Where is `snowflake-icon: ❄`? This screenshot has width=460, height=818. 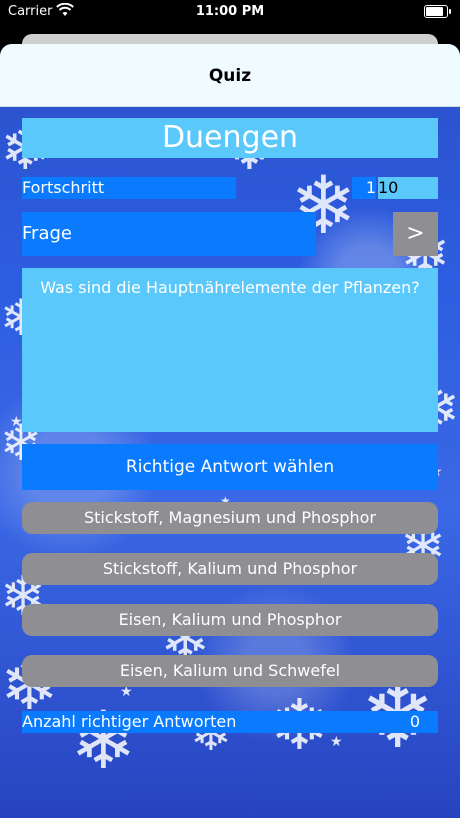
snowflake-icon: ❄ is located at coordinates (104, 740).